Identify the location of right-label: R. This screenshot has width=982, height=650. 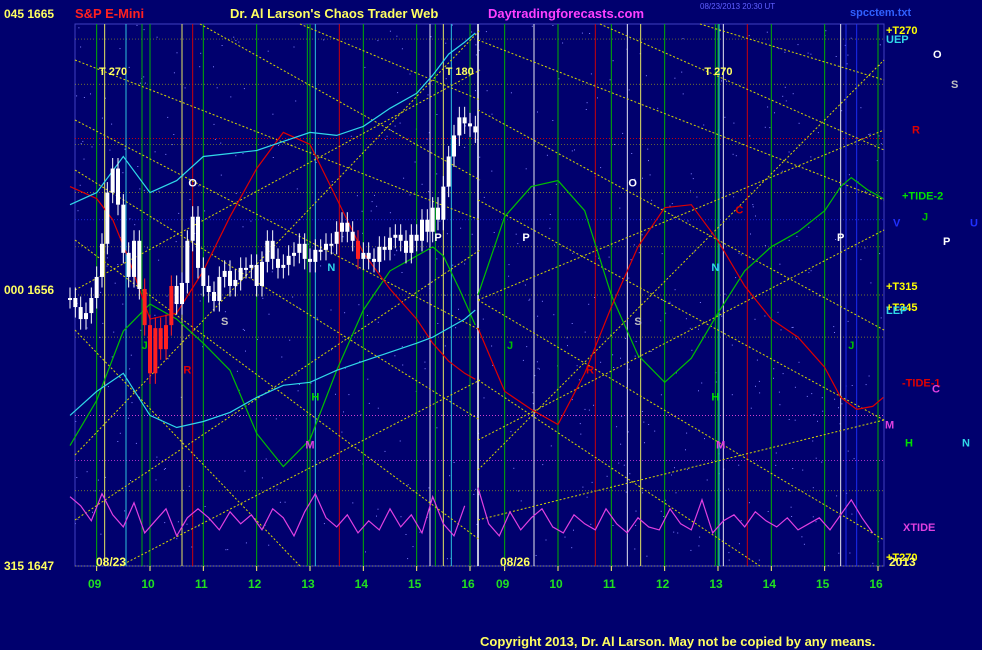
(916, 130).